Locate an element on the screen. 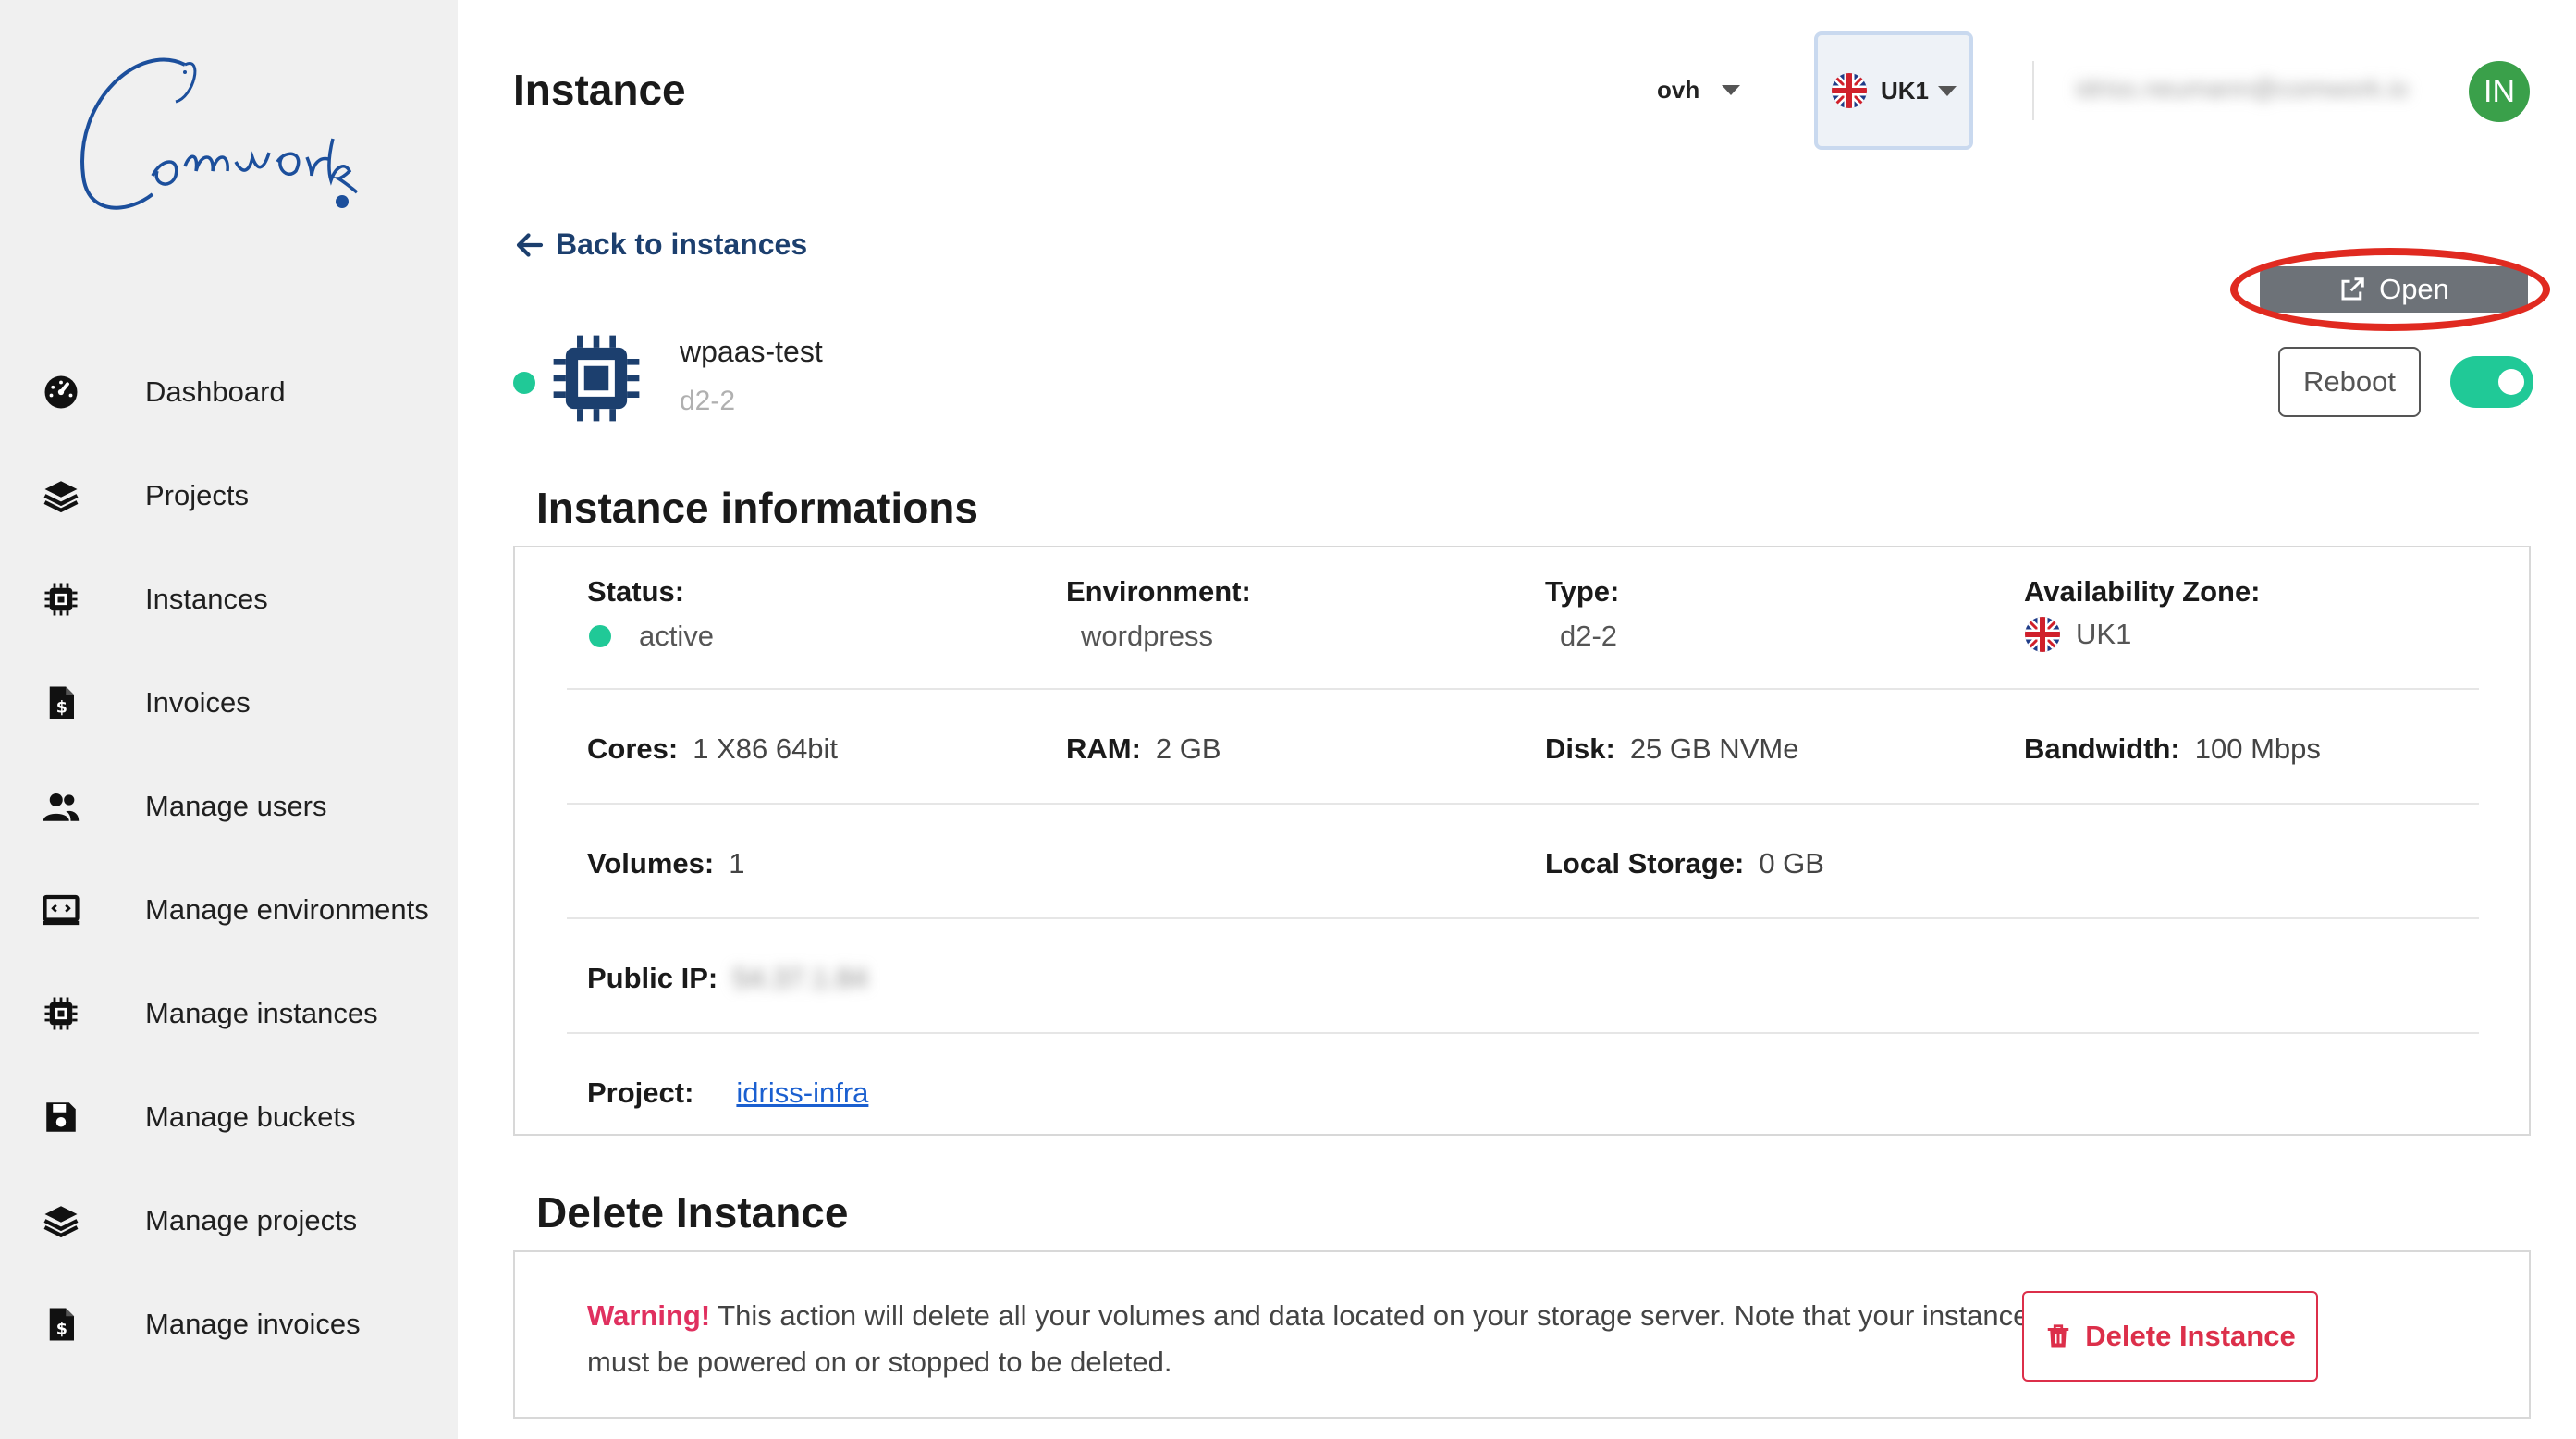 The width and height of the screenshot is (2576, 1439). sidebar-item-instances: Instances is located at coordinates (229, 599).